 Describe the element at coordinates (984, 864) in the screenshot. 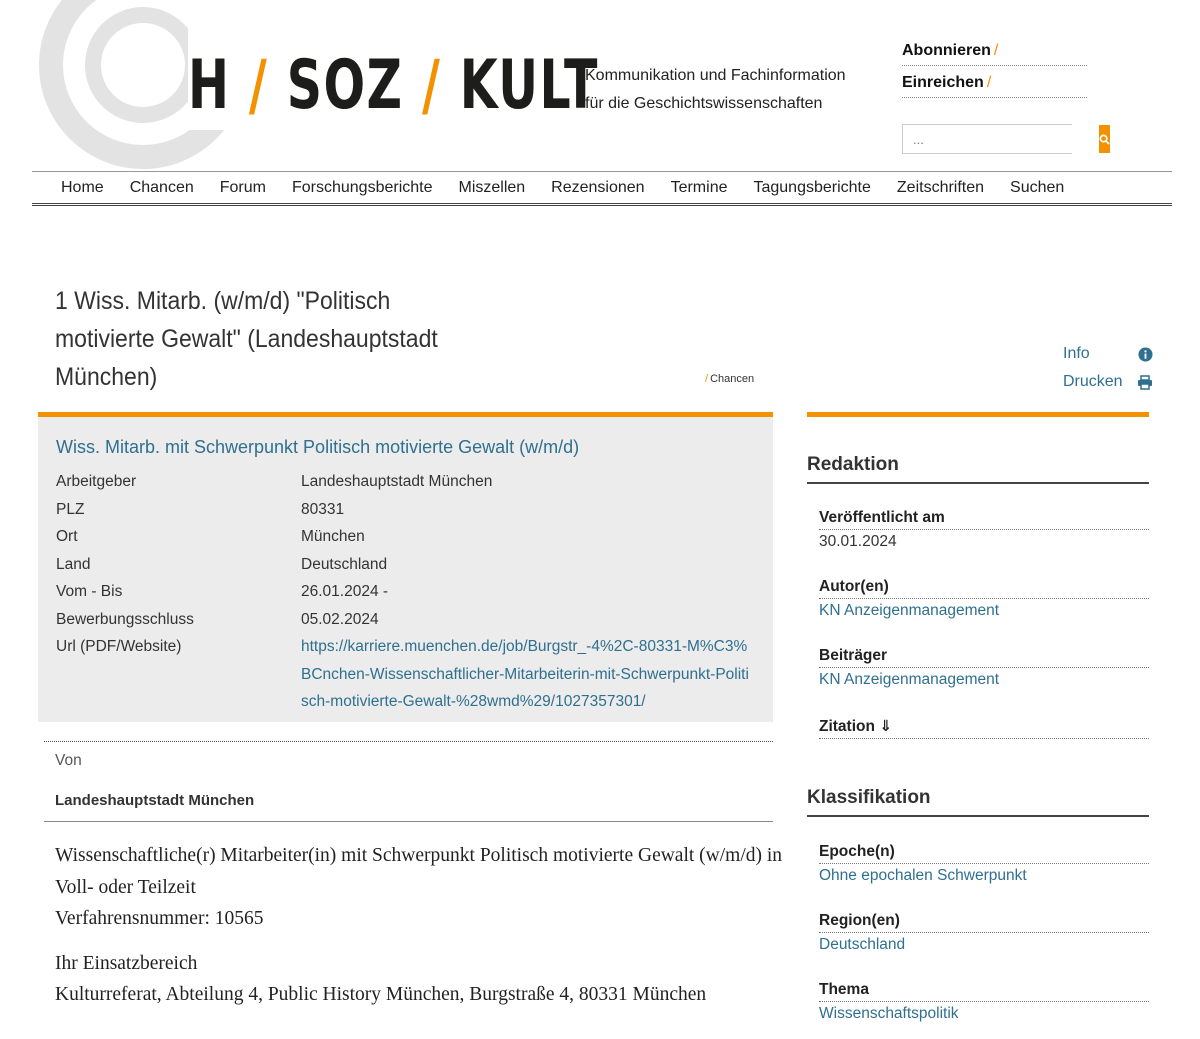

I see `epoche-field: Epoche(n) Ohne epochalen Schwerpunkt` at that location.